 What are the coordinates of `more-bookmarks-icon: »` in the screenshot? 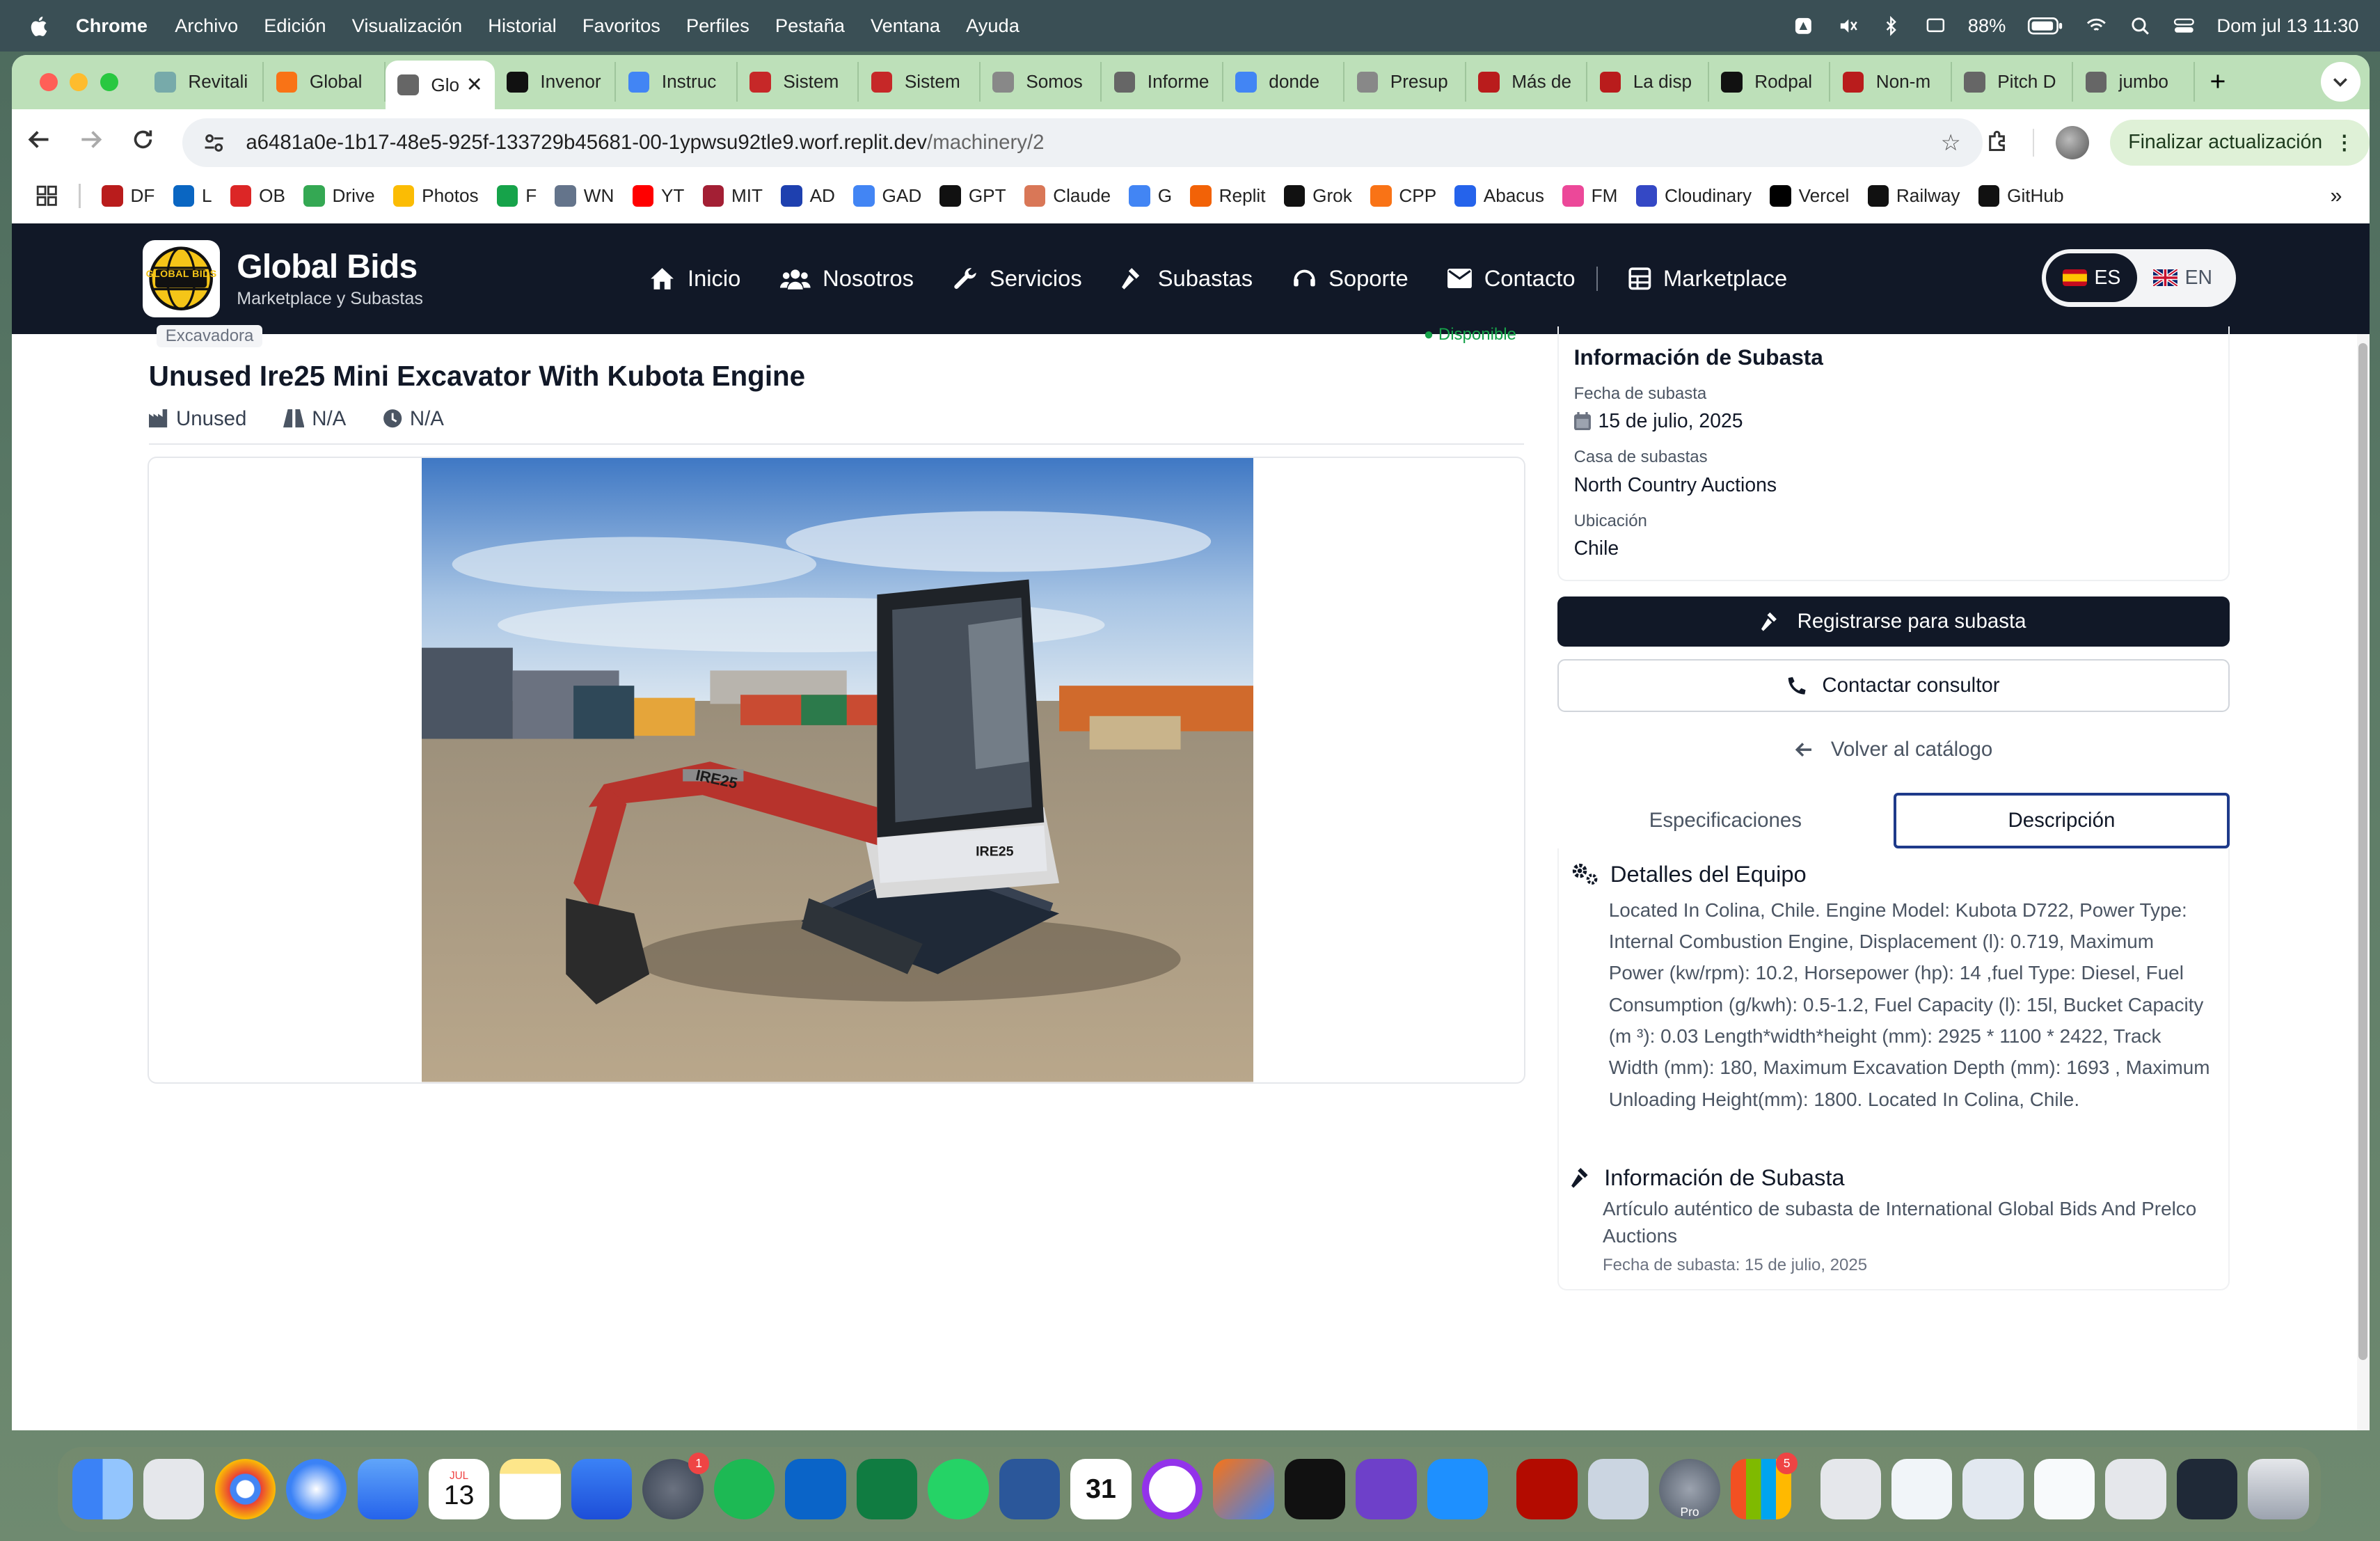 It's located at (2336, 196).